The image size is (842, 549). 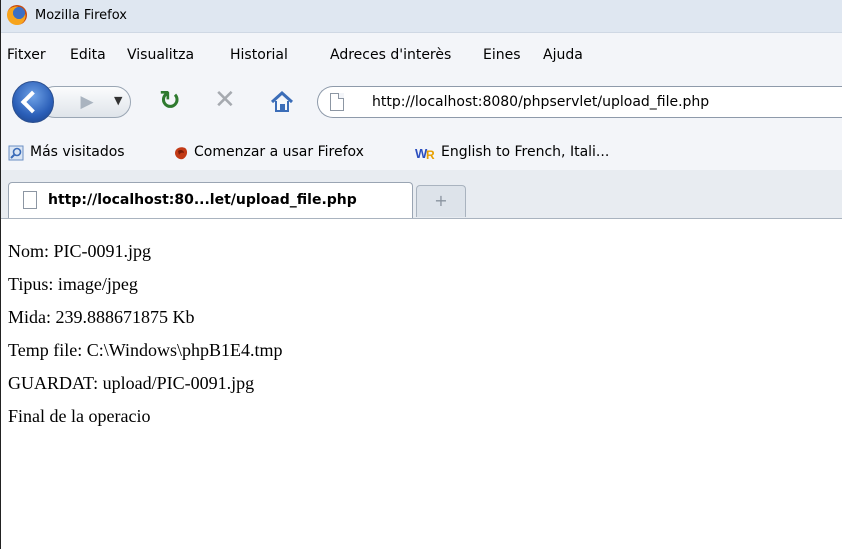 I want to click on forward-button: ▶, so click(x=87, y=102).